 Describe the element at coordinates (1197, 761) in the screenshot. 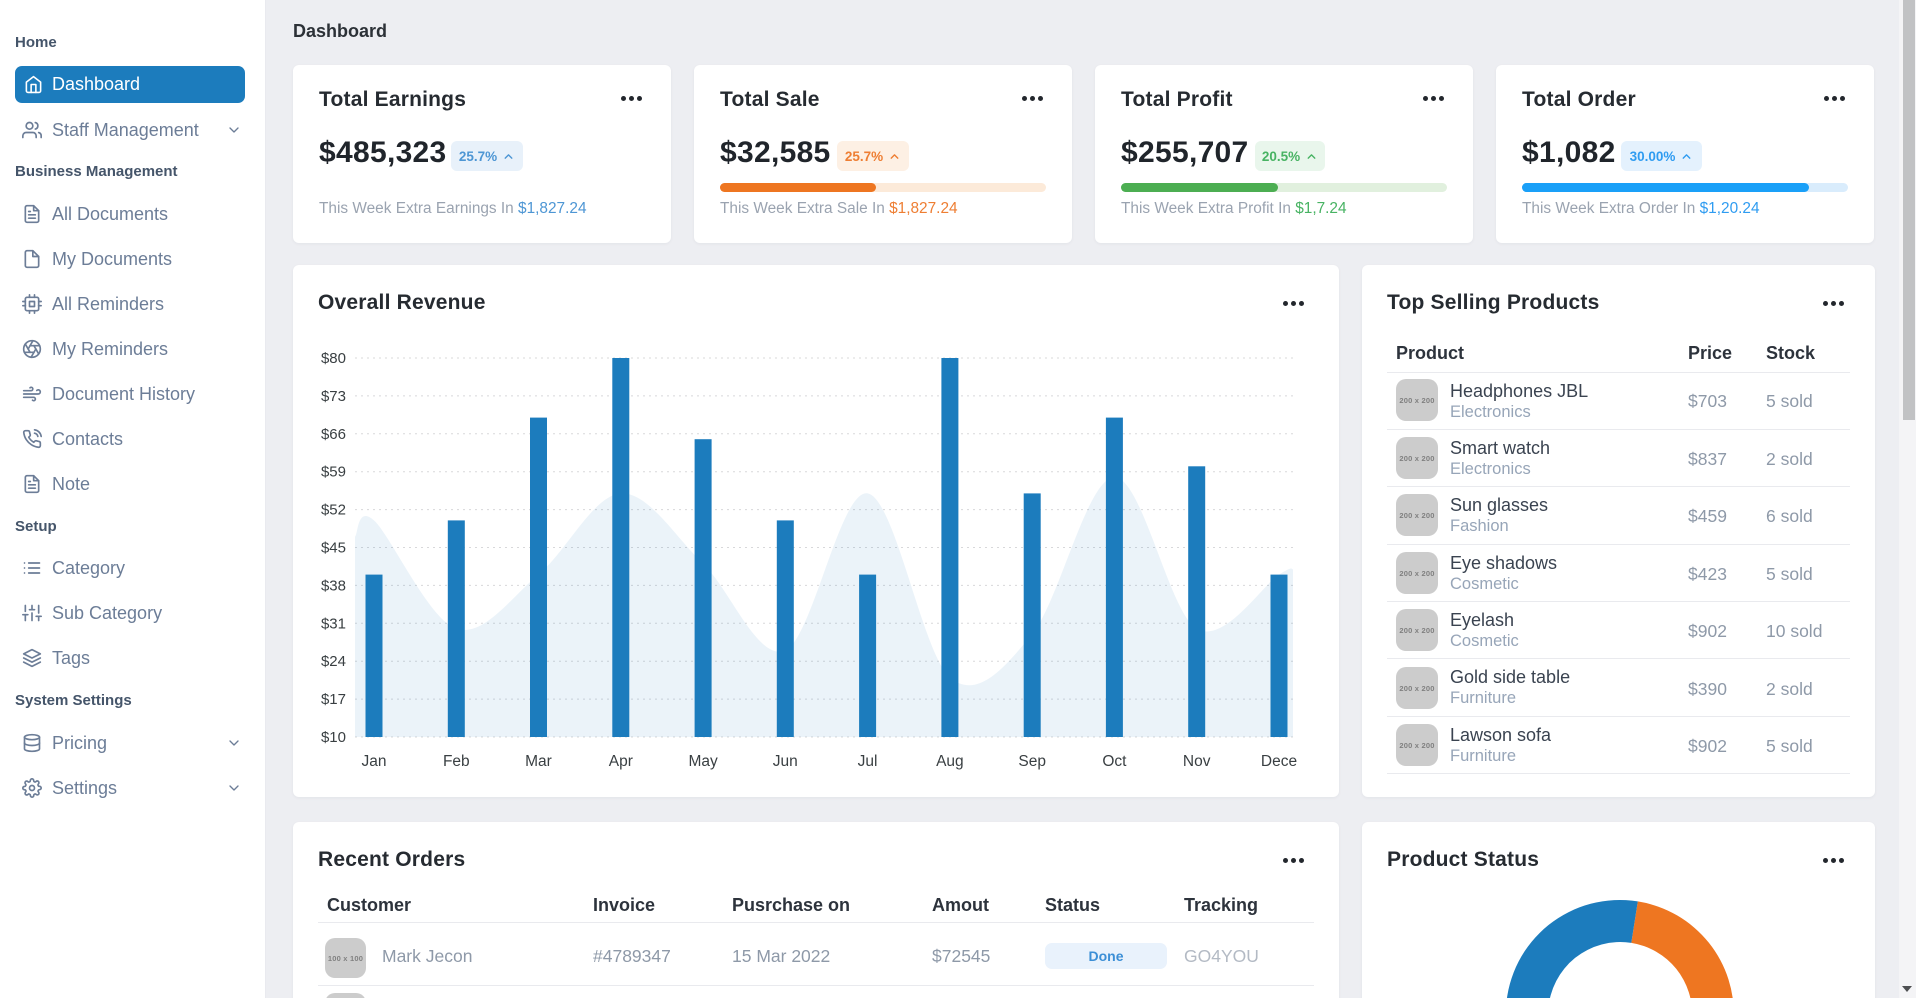

I see `svg-text: Nov` at that location.